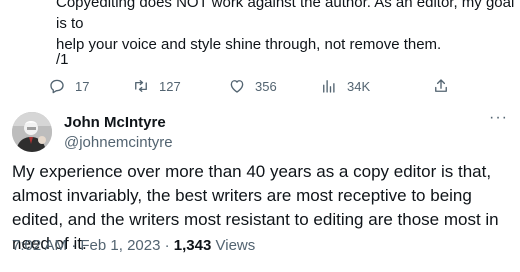  Describe the element at coordinates (498, 118) in the screenshot. I see `more-options-icon: ···` at that location.